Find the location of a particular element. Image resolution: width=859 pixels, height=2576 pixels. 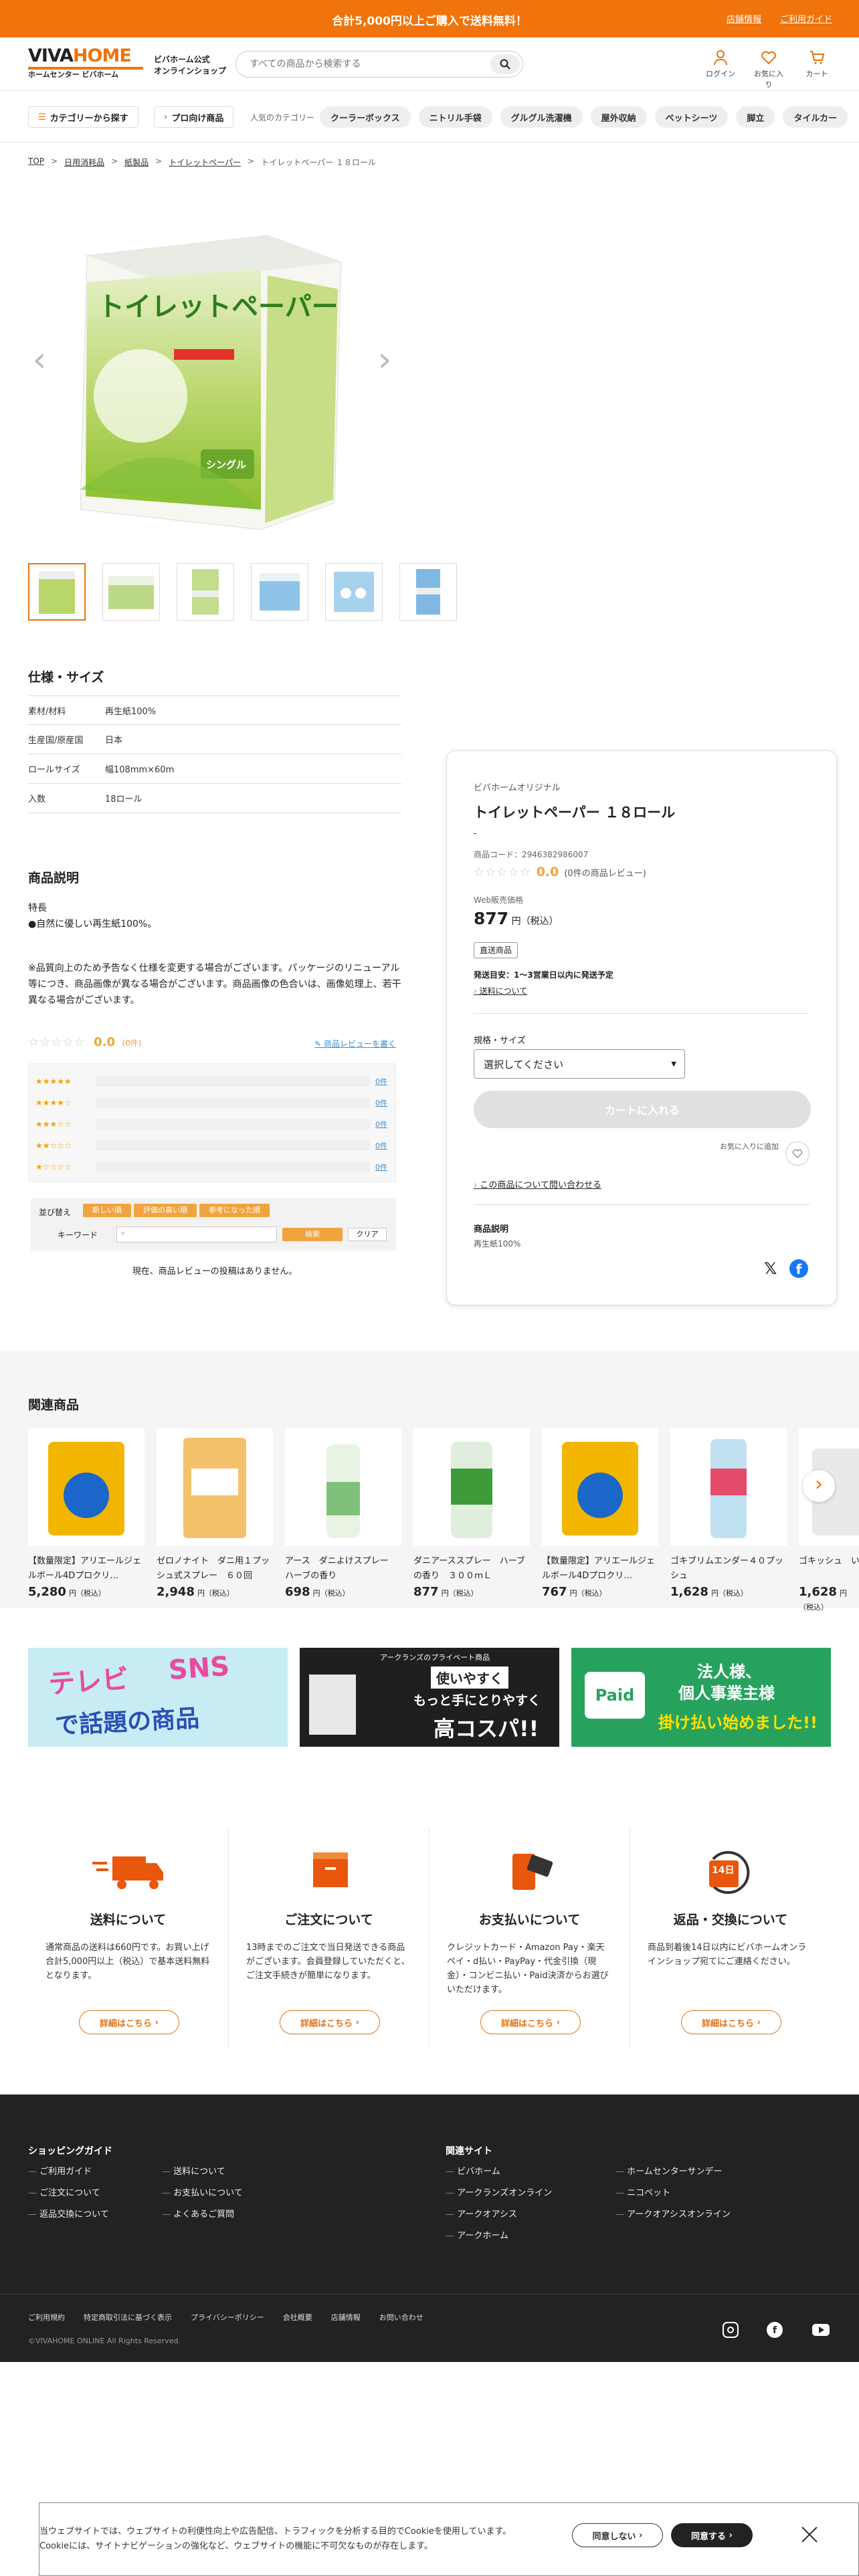

related-product-card: 【数量限定】アリエールジェルボール4Dプロクリ… 5,280 円（税込） is located at coordinates (87, 1513).